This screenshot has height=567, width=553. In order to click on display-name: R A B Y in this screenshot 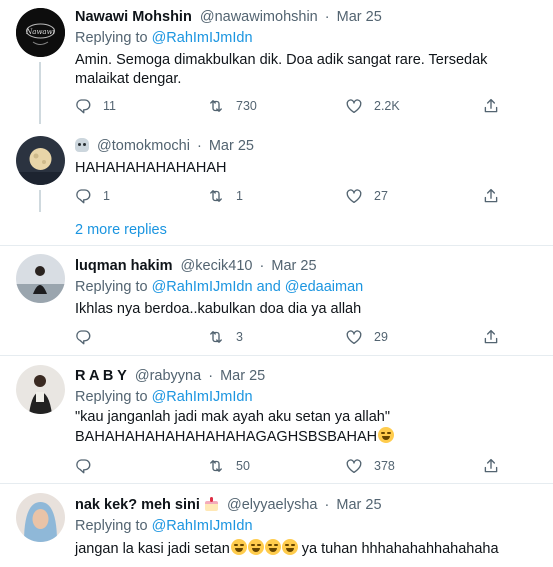, I will do `click(101, 376)`.